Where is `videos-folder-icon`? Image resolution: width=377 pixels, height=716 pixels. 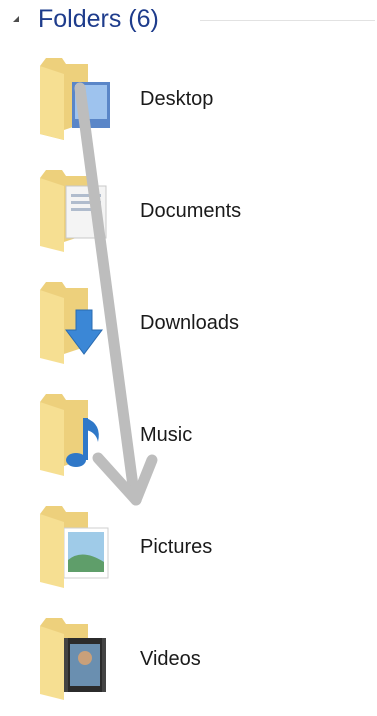 videos-folder-icon is located at coordinates (73, 659).